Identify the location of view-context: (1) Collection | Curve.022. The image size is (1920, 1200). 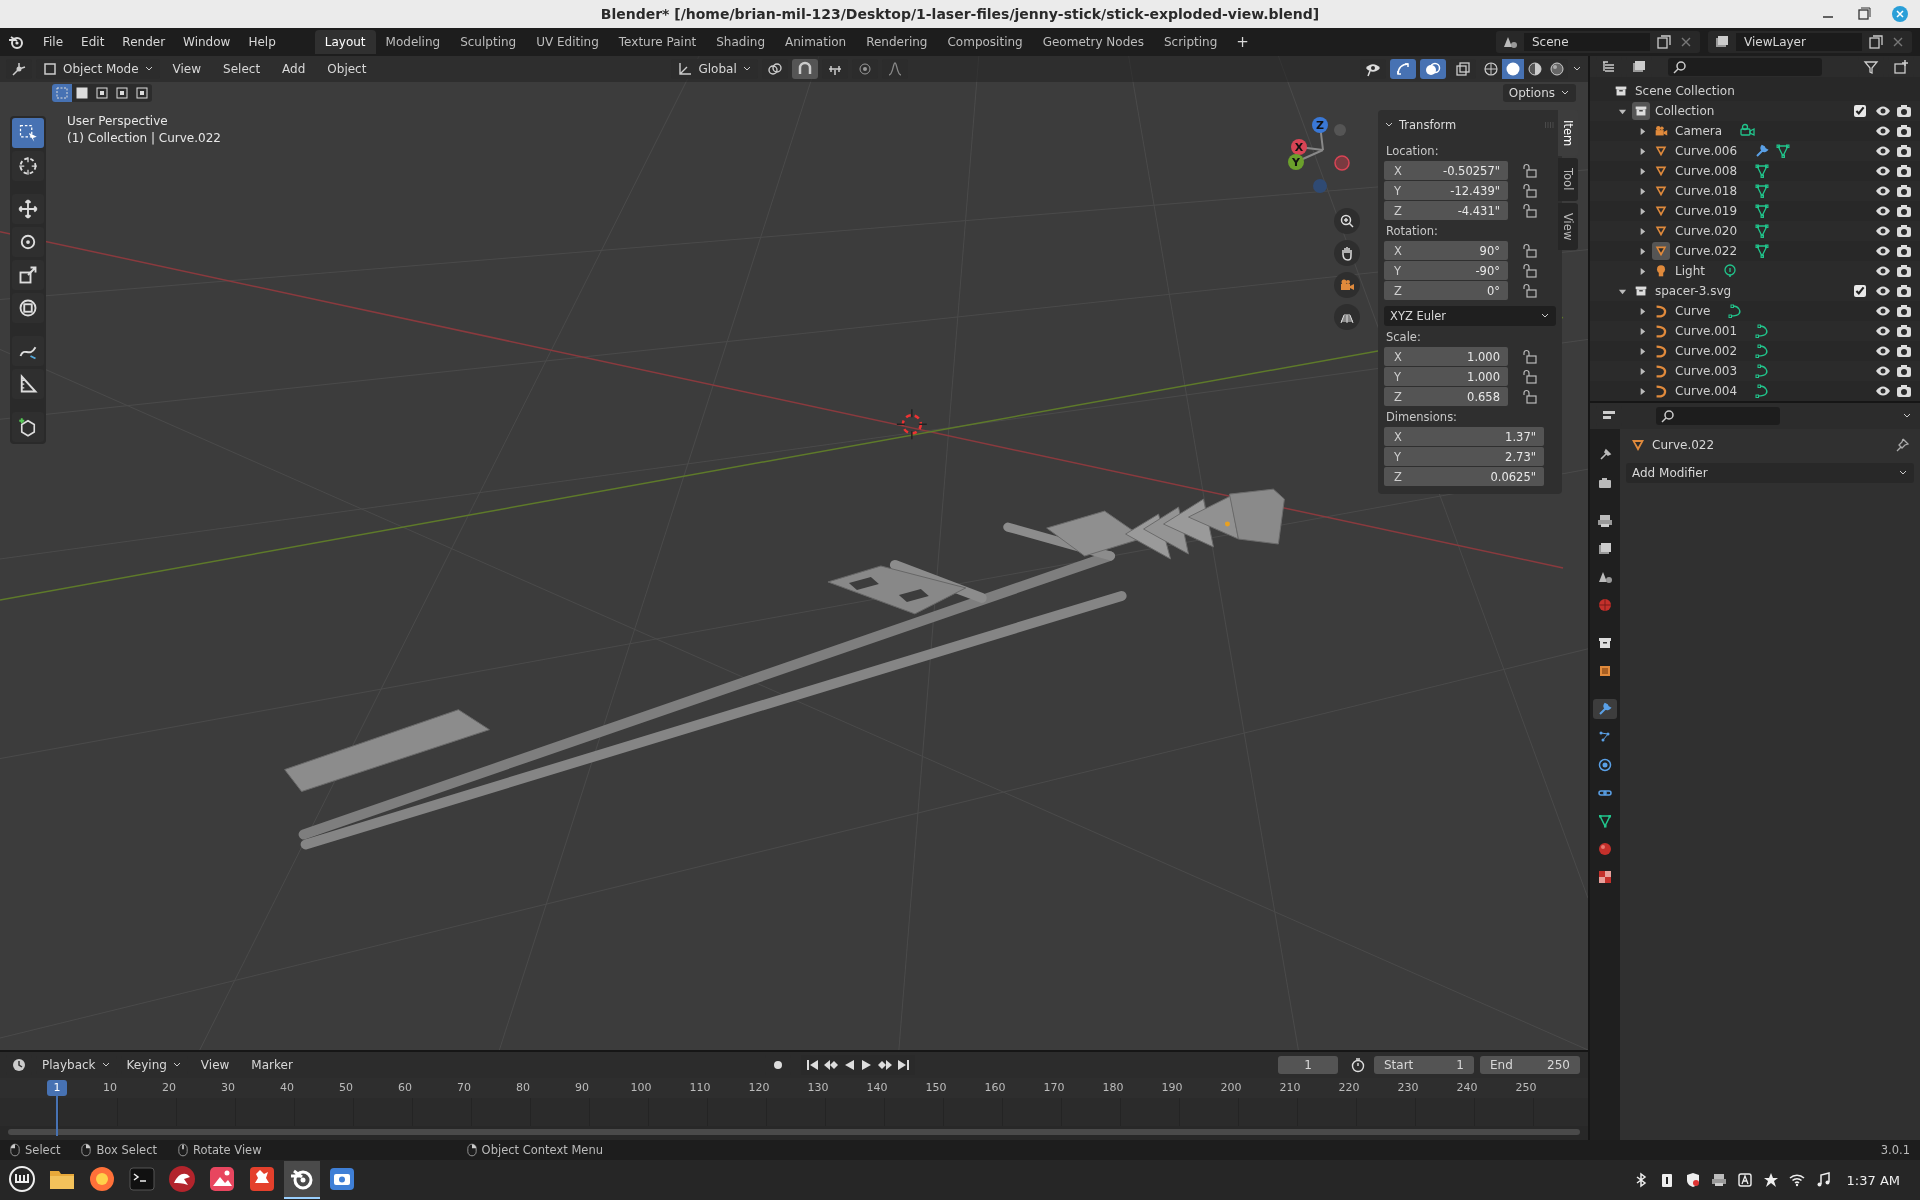
(144, 138).